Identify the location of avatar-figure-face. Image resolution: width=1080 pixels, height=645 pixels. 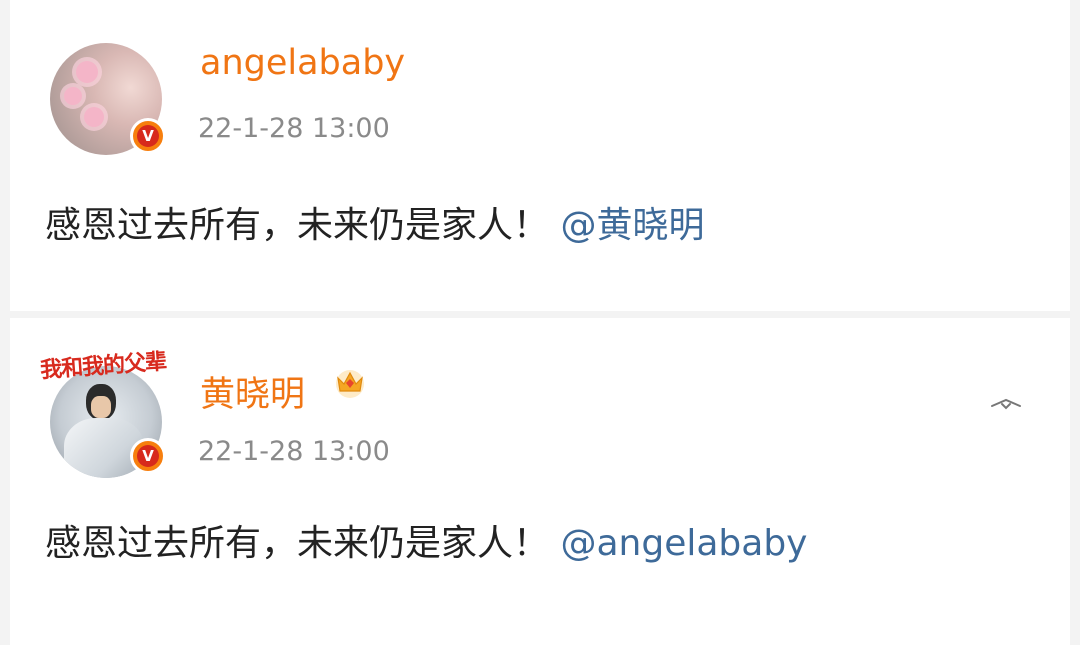
(101, 407).